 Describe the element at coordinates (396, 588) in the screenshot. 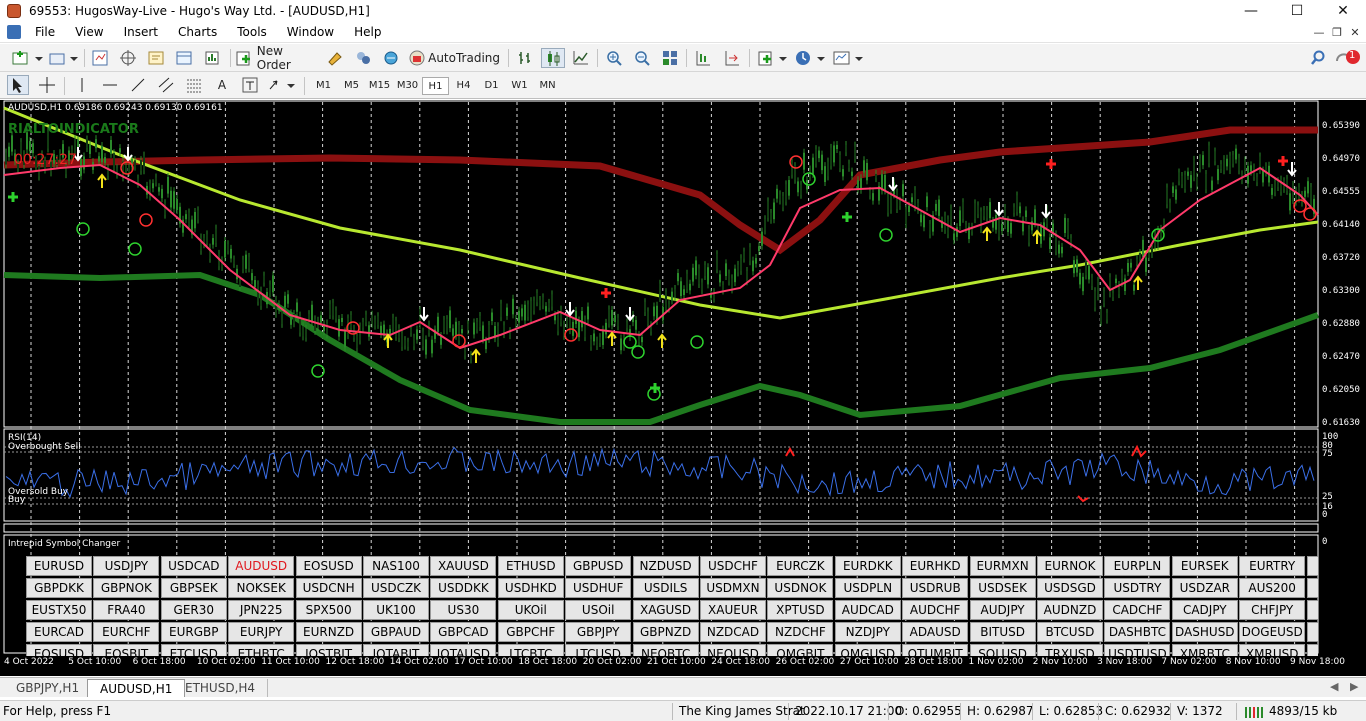

I see `symbol-button: USDCZK` at that location.